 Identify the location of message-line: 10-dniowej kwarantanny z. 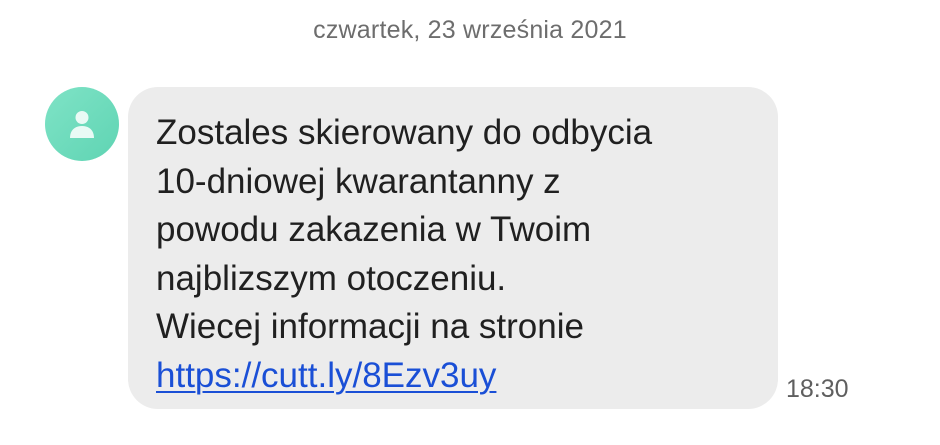
(358, 181).